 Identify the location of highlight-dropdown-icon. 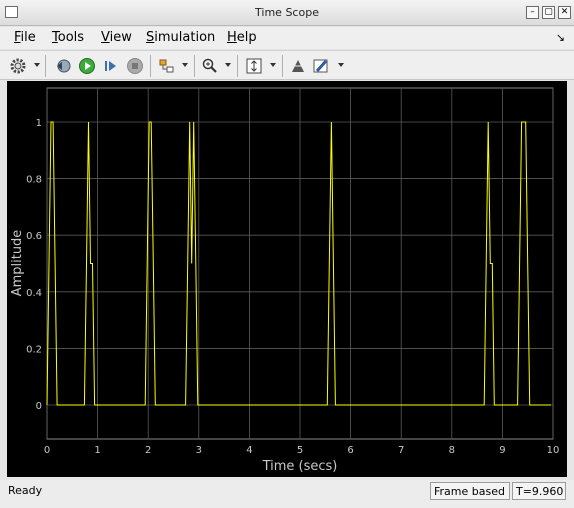
(185, 65).